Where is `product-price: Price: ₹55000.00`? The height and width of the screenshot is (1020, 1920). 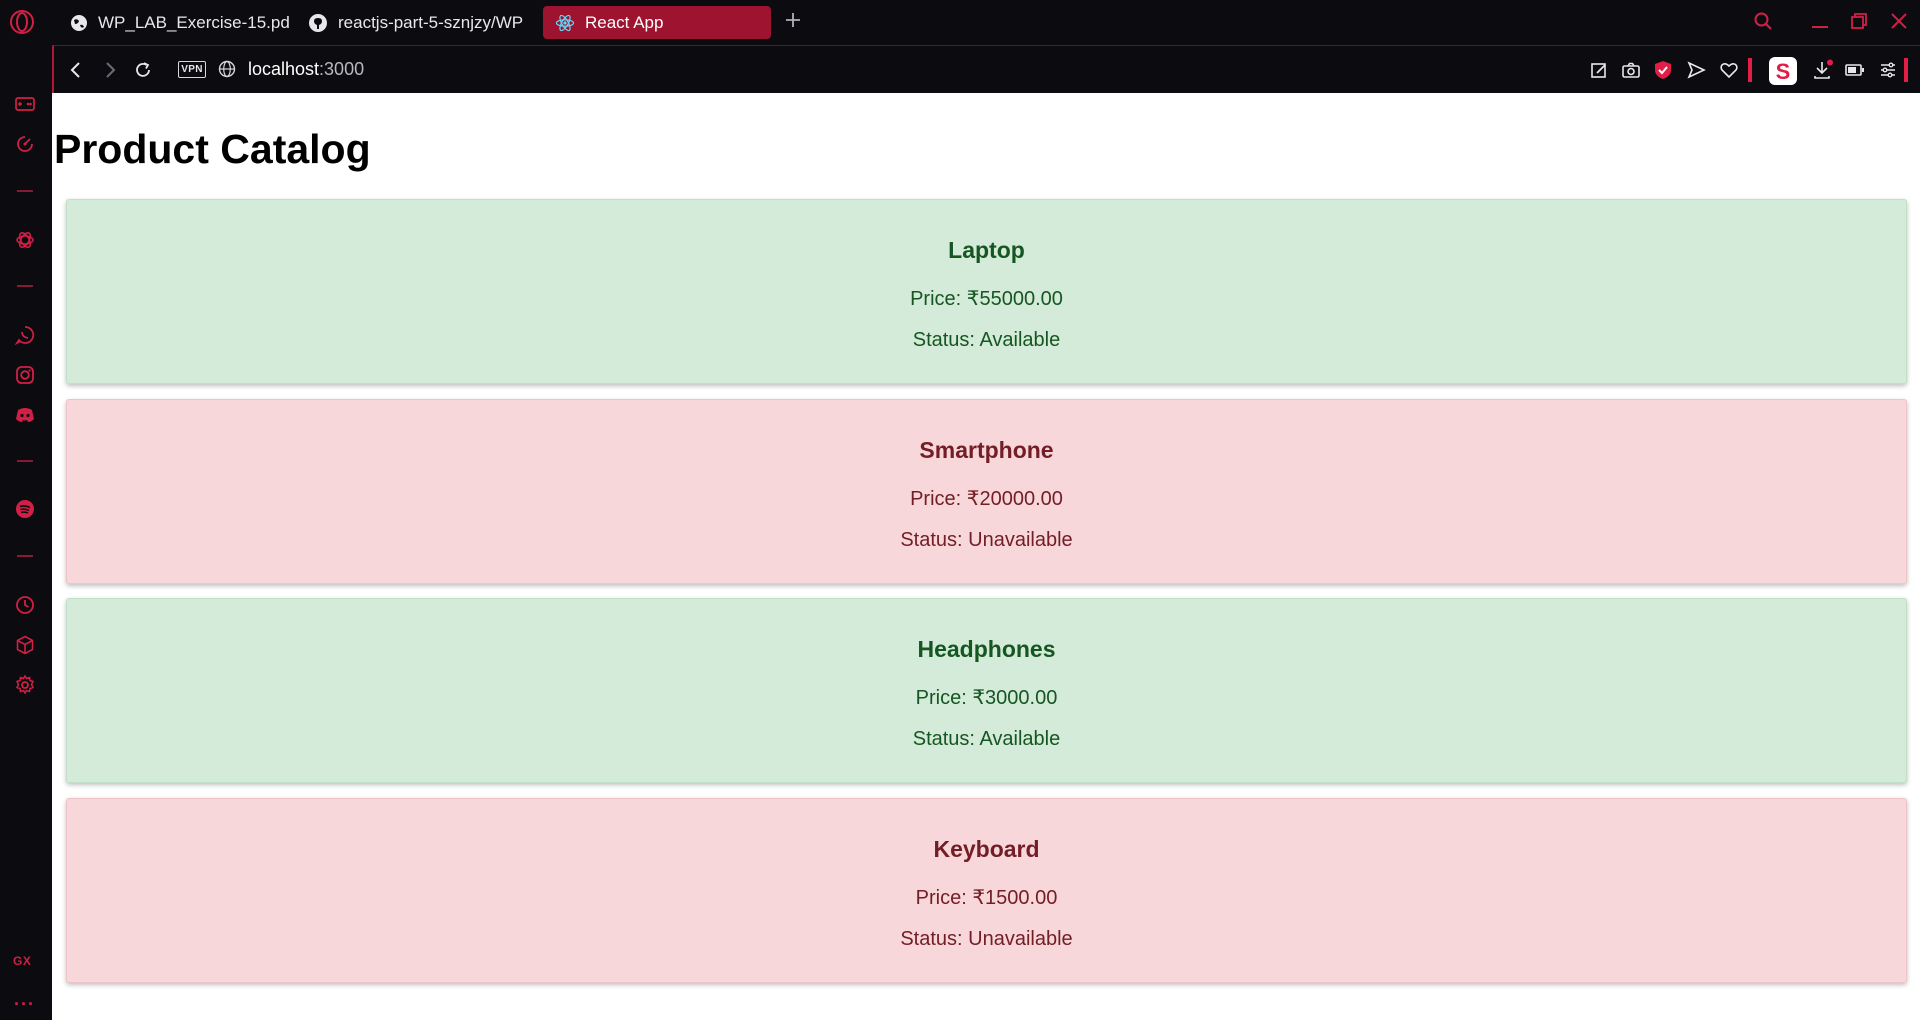
product-price: Price: ₹55000.00 is located at coordinates (986, 299).